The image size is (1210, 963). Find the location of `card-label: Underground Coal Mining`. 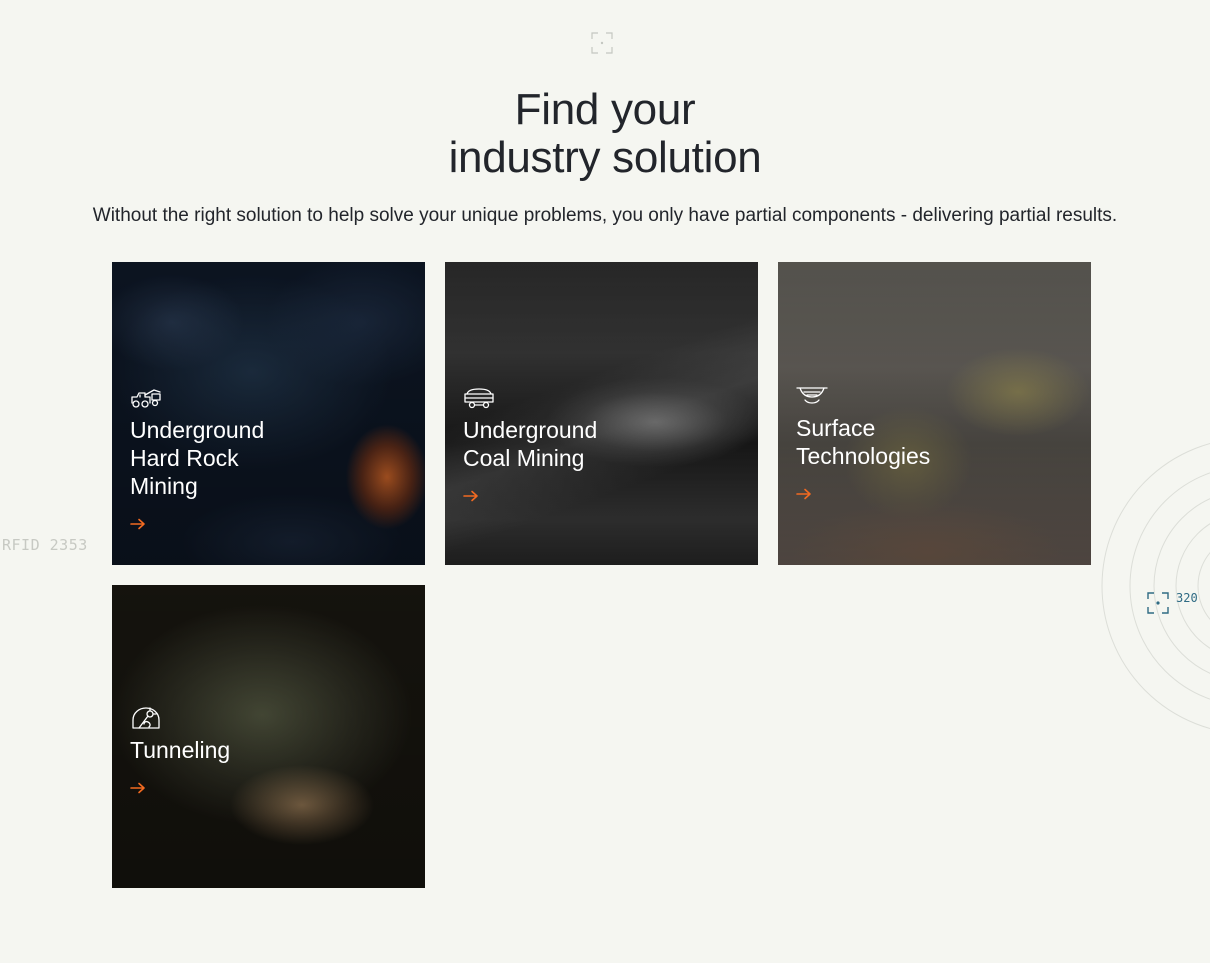

card-label: Underground Coal Mining is located at coordinates (530, 444).